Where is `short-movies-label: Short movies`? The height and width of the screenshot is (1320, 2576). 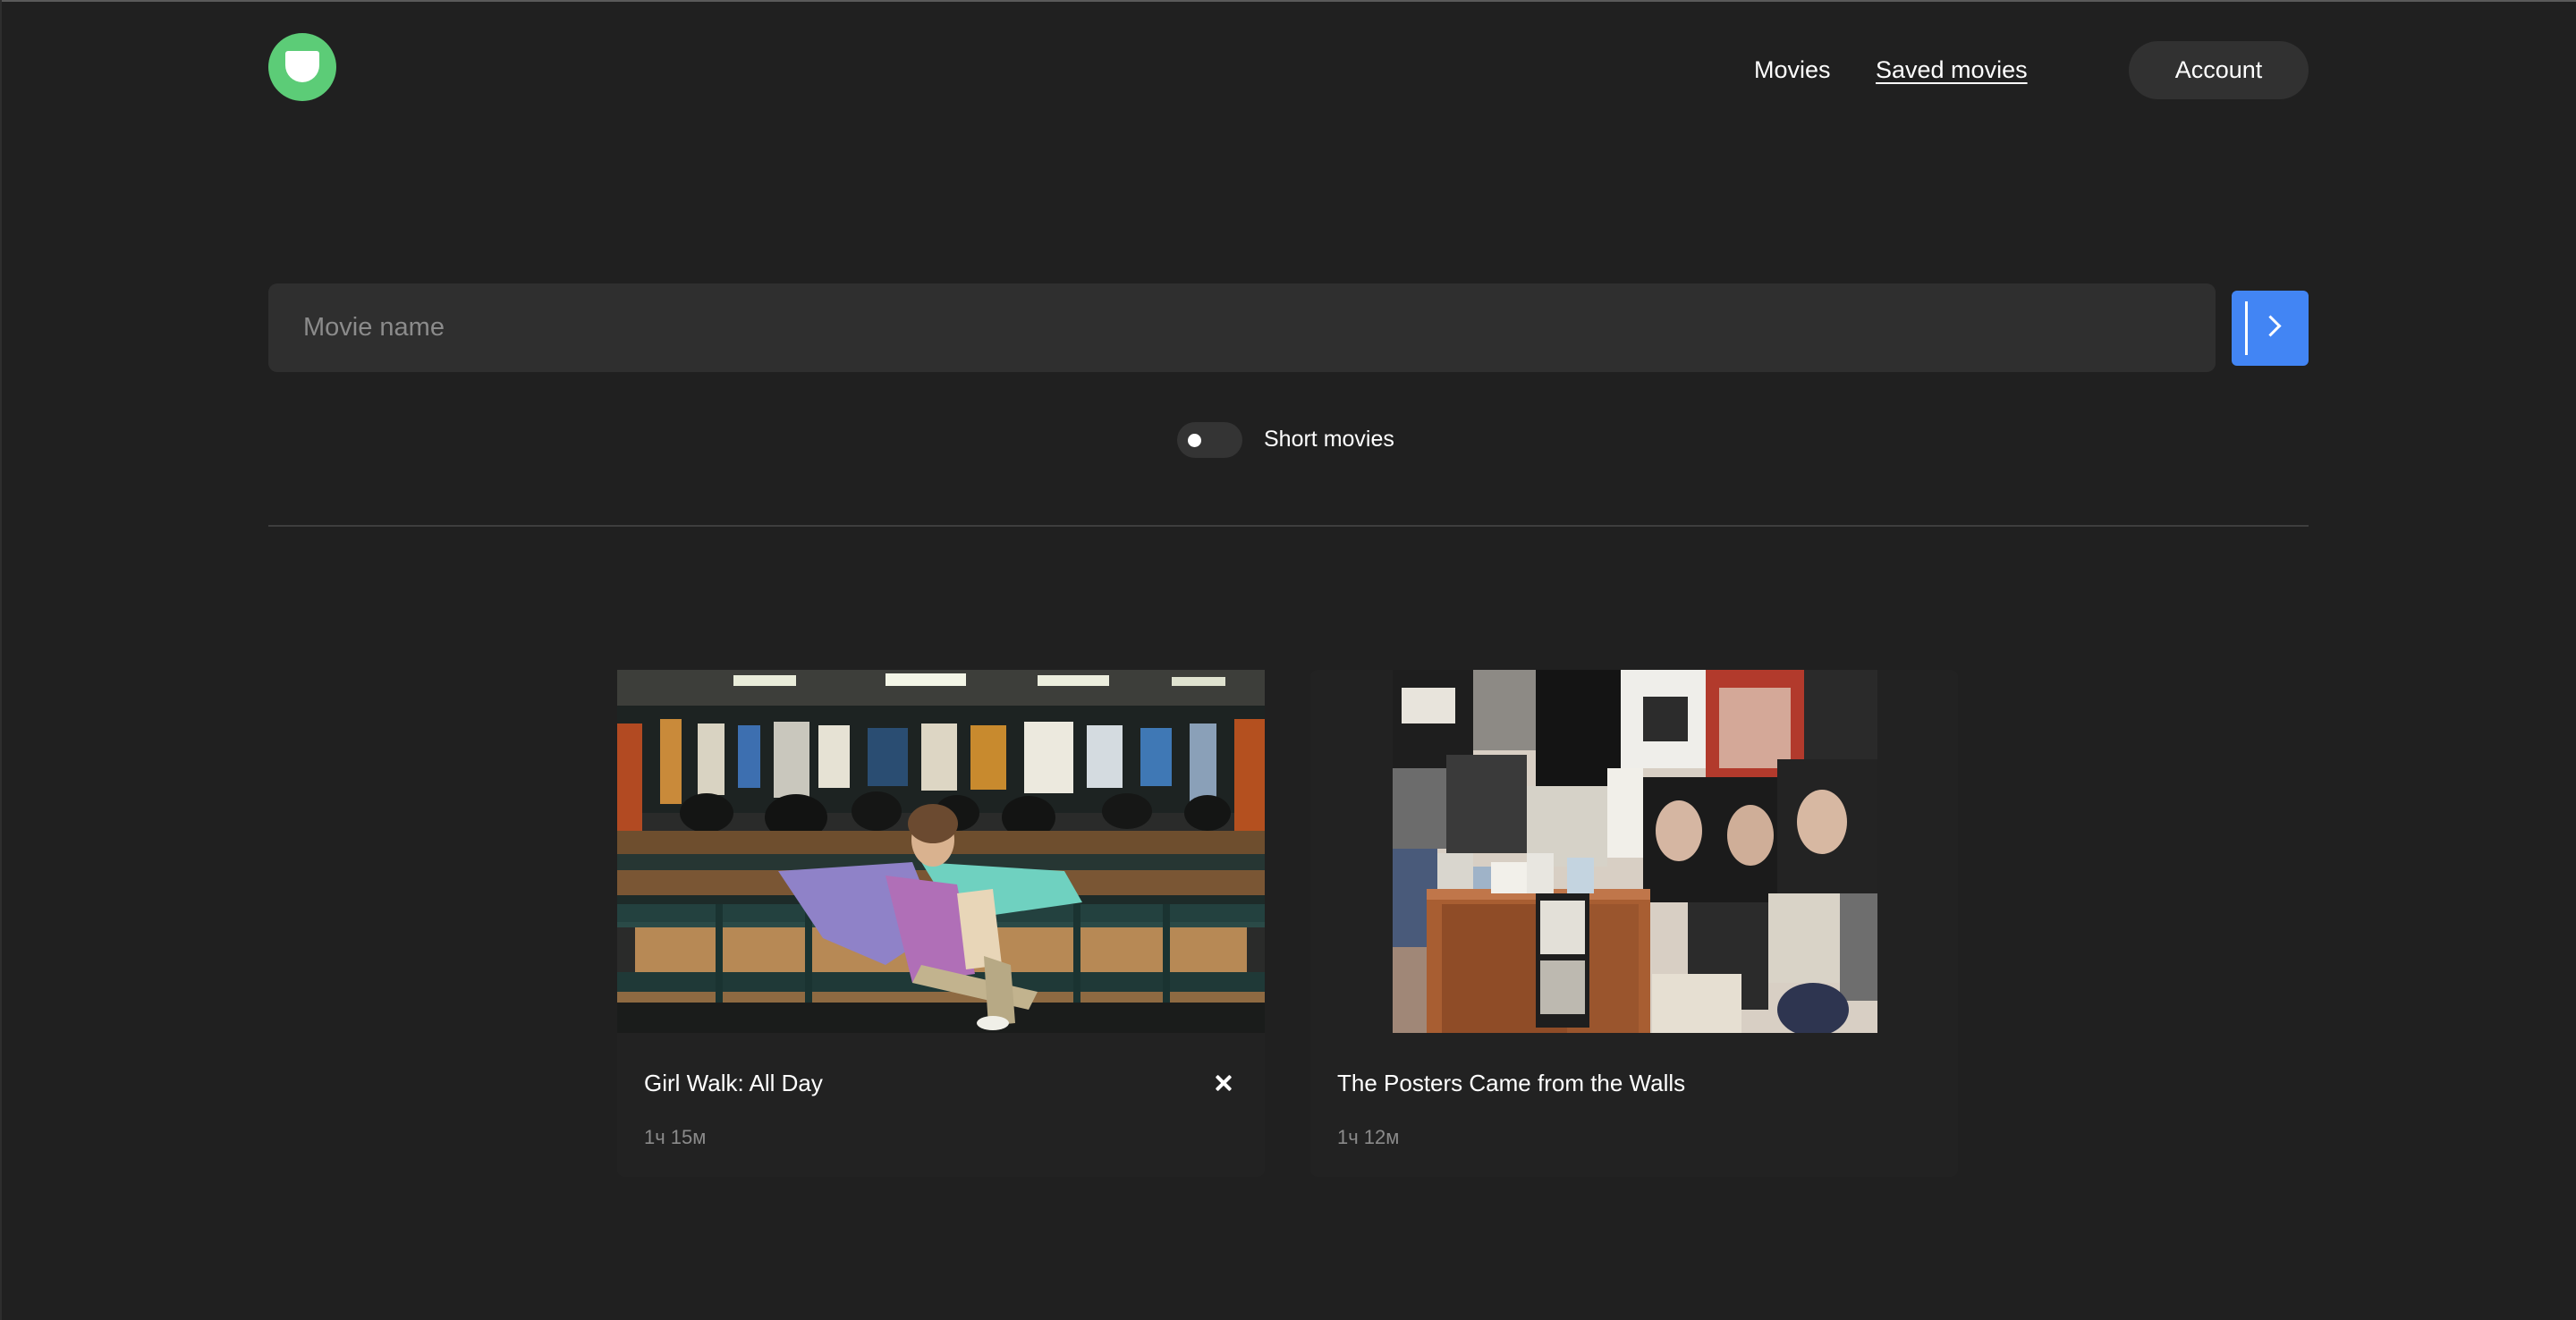 short-movies-label: Short movies is located at coordinates (1329, 439).